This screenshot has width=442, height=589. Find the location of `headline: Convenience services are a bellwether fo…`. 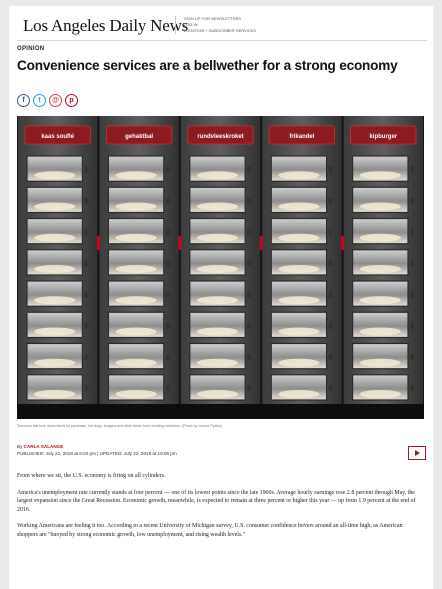

headline: Convenience services are a bellwether fo… is located at coordinates (207, 65).